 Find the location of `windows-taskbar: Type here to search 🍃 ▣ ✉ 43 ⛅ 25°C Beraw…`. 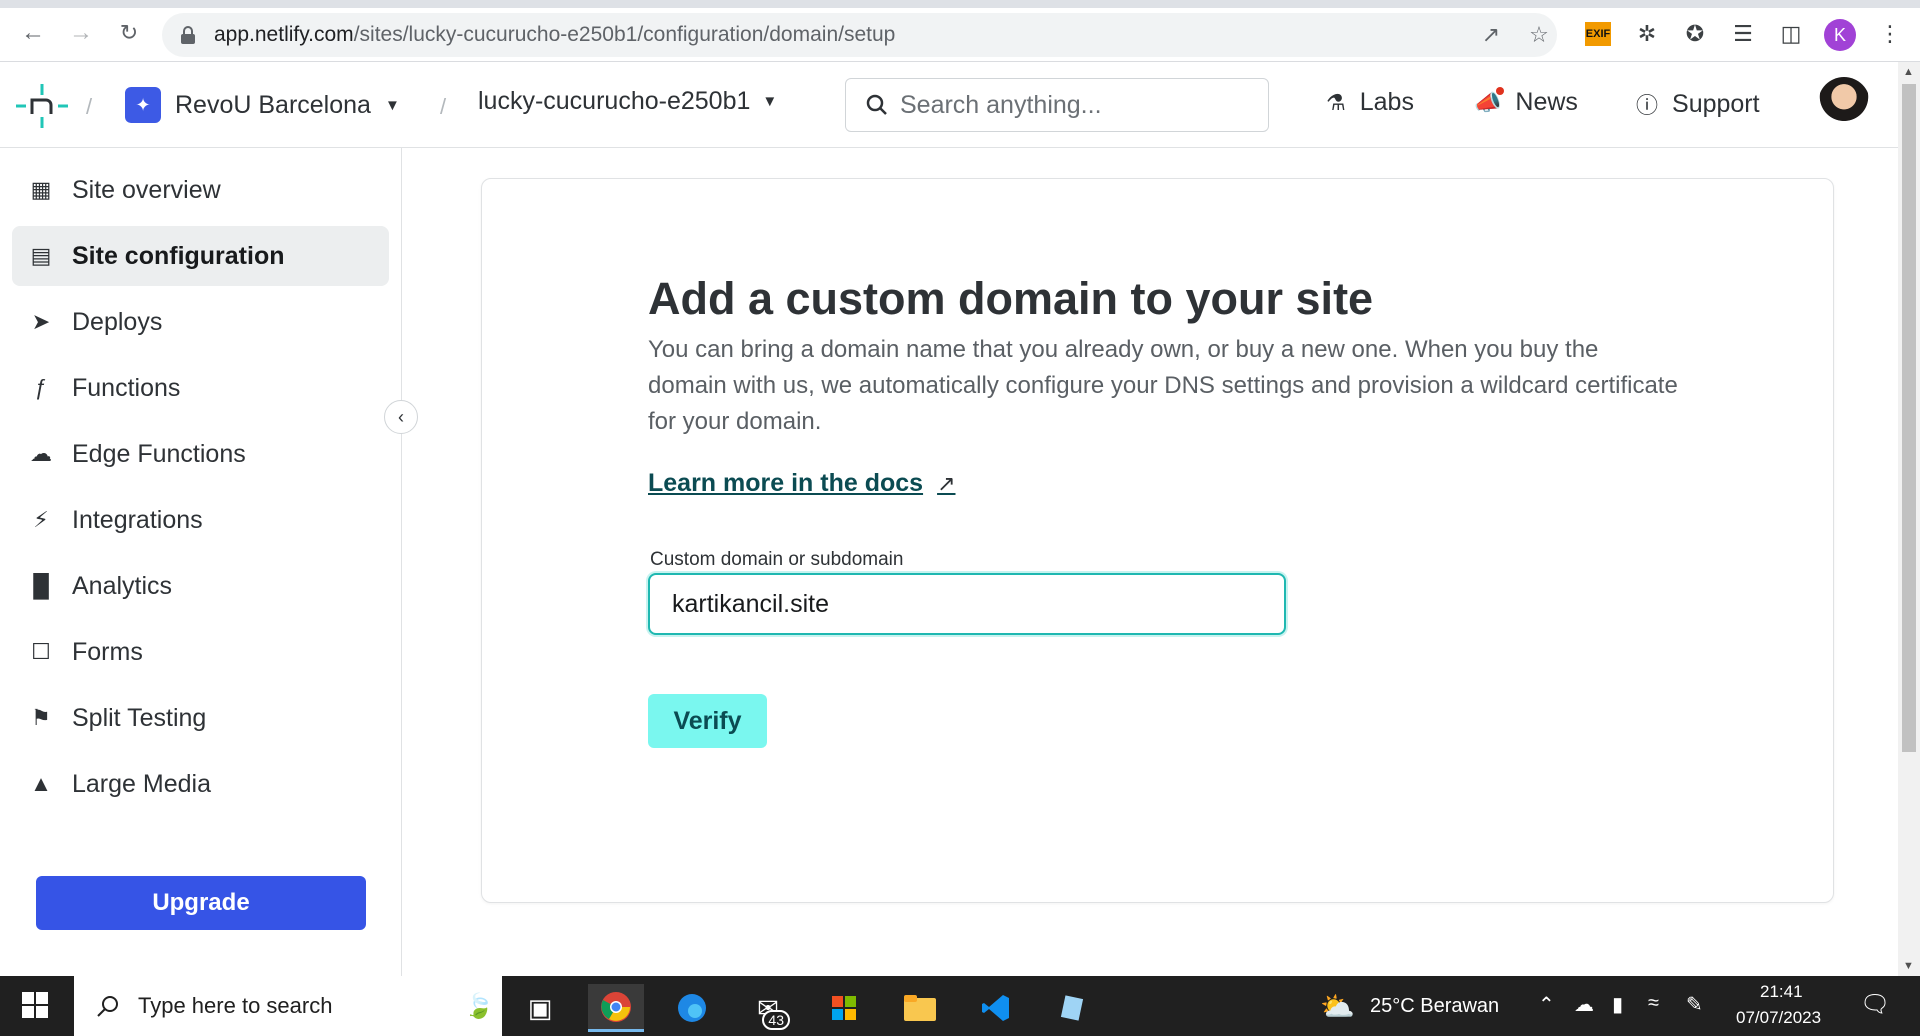

windows-taskbar: Type here to search 🍃 ▣ ✉ 43 ⛅ 25°C Beraw… is located at coordinates (960, 1006).